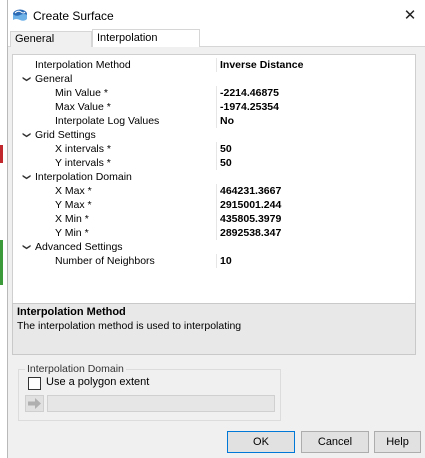 The image size is (425, 458). Describe the element at coordinates (214, 177) in the screenshot. I see `category-interpolation-domain: ❯ Interpolation Domain` at that location.